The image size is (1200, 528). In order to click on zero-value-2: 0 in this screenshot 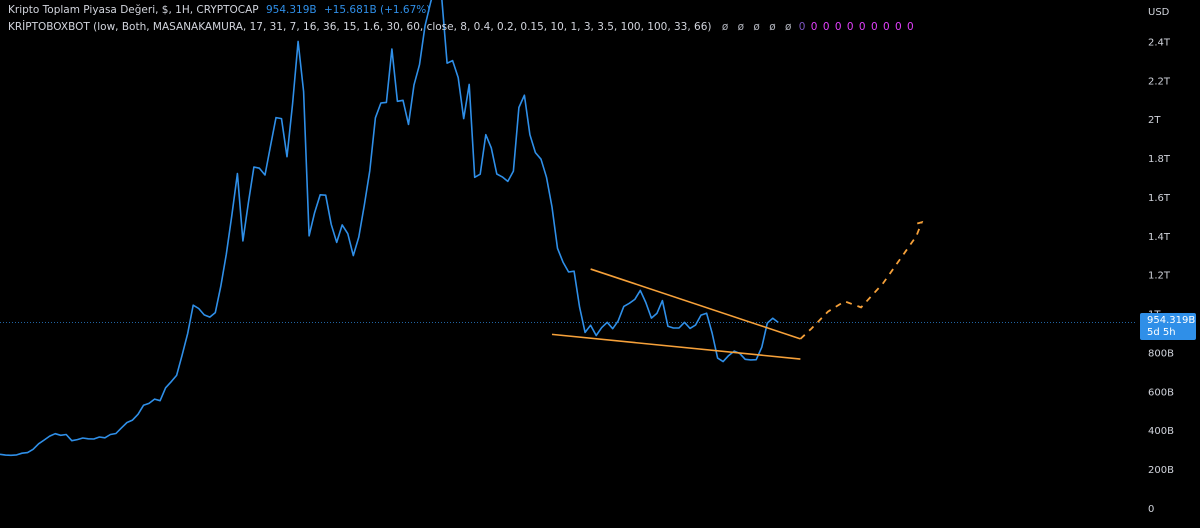, I will do `click(814, 27)`.